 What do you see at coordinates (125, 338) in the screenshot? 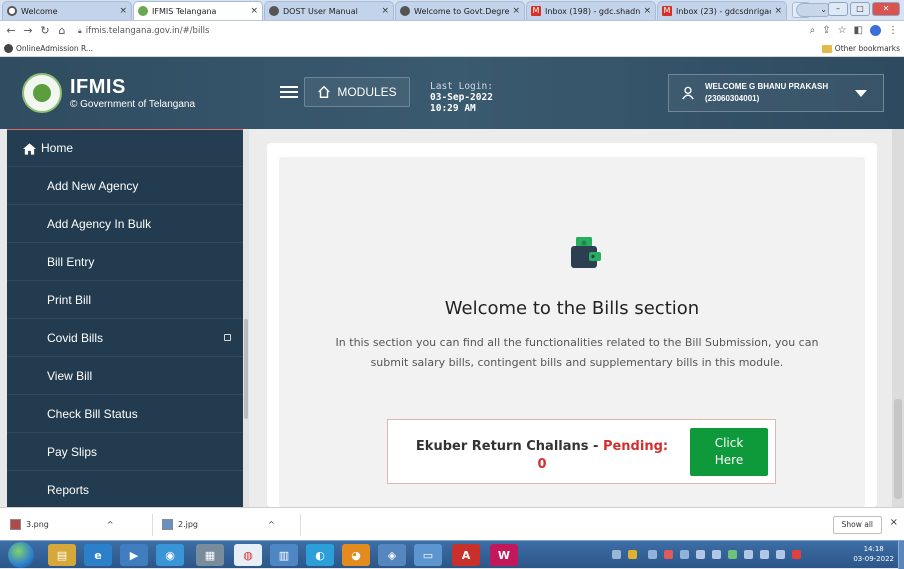
I see `sidebar-item-covid-bills: Covid Bills` at bounding box center [125, 338].